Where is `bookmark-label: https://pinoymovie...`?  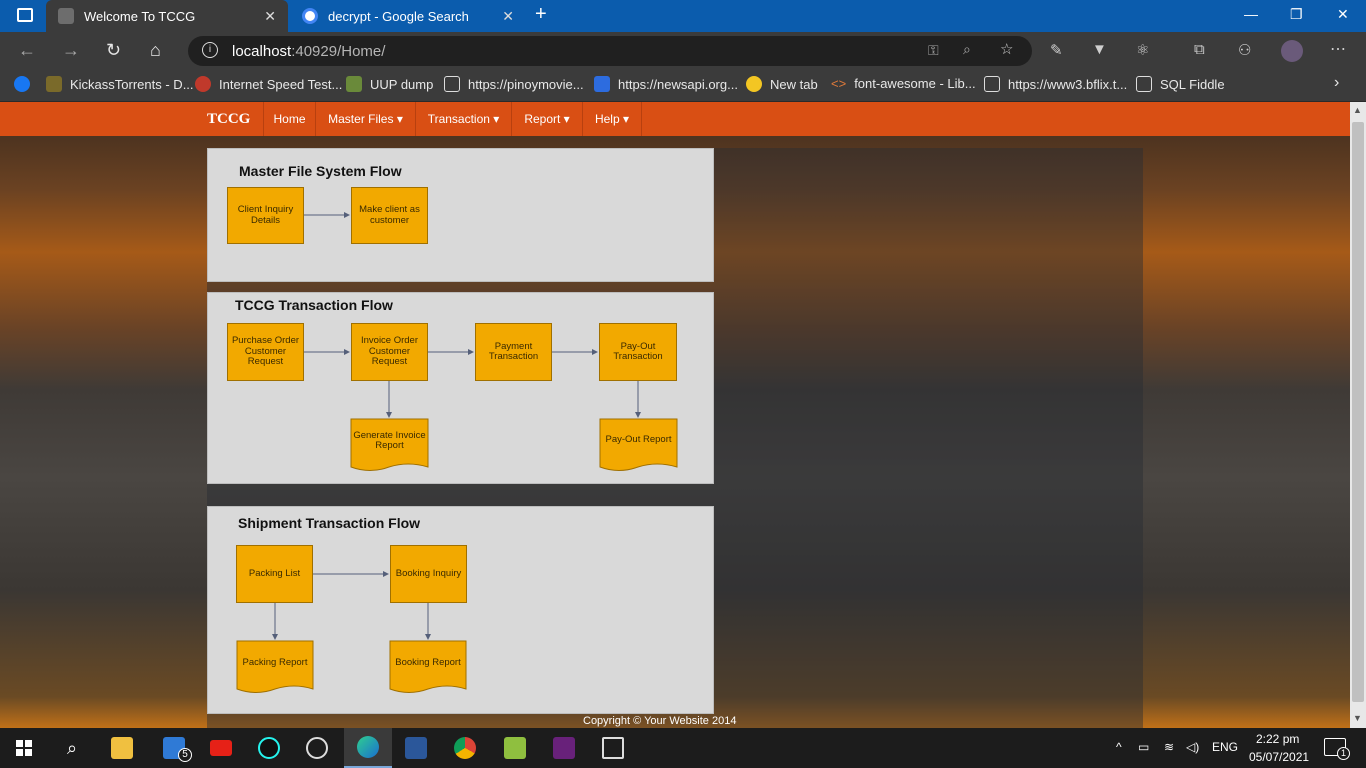 bookmark-label: https://pinoymovie... is located at coordinates (526, 84).